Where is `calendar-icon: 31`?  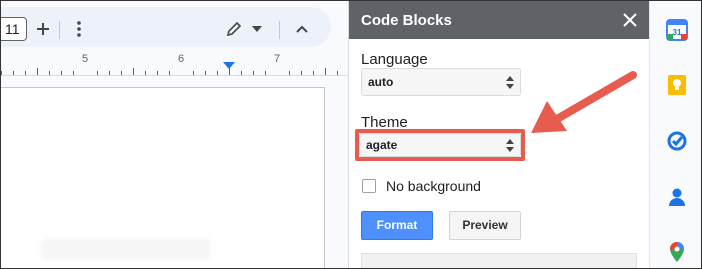 calendar-icon: 31 is located at coordinates (677, 30).